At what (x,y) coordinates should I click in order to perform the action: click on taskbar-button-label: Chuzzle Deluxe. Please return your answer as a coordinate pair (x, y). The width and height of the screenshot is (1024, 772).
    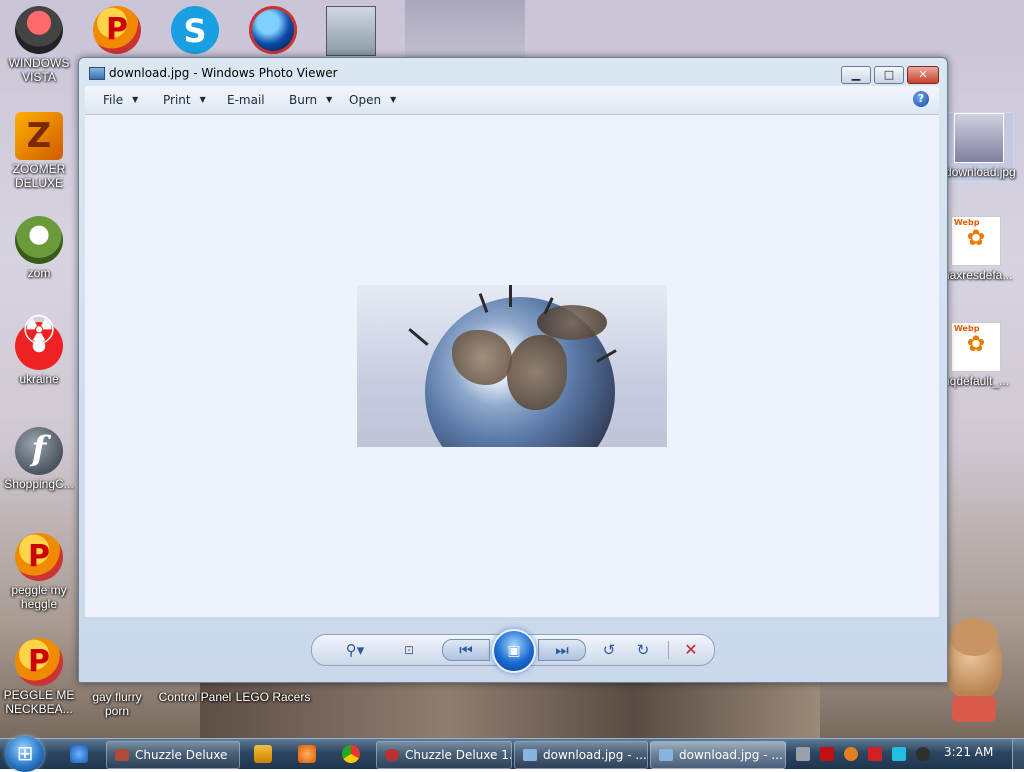
    Looking at the image, I should click on (181, 755).